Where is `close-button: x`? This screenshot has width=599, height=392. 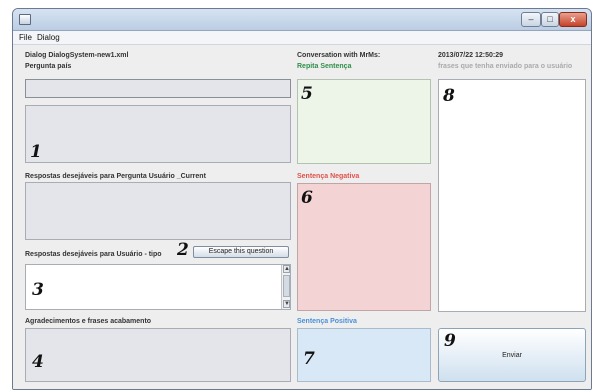
close-button: x is located at coordinates (573, 19).